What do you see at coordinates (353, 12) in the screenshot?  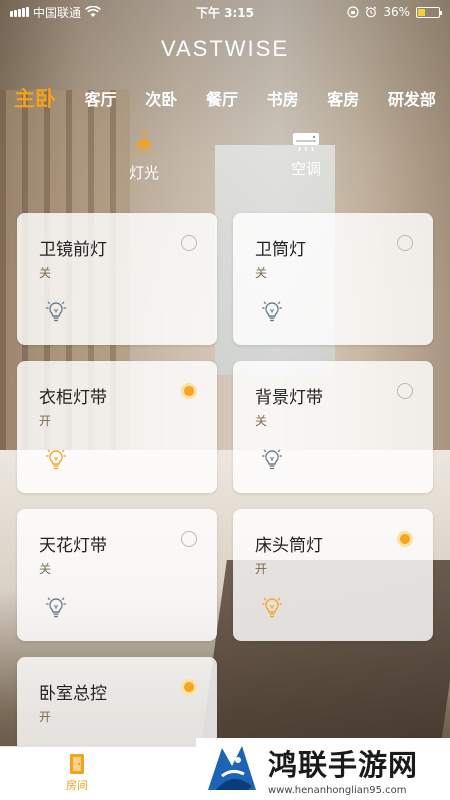 I see `rotation-lock-icon` at bounding box center [353, 12].